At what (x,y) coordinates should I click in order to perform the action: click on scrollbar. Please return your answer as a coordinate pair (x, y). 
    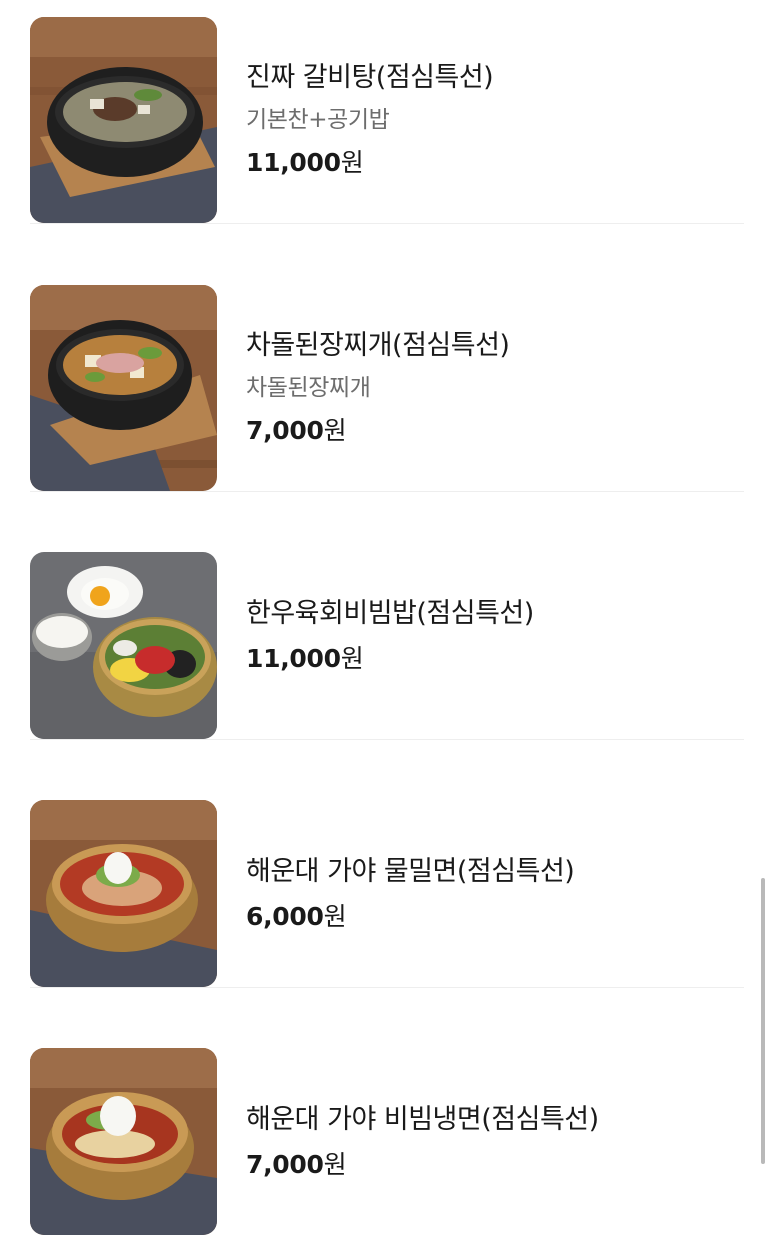
    Looking at the image, I should click on (763, 1021).